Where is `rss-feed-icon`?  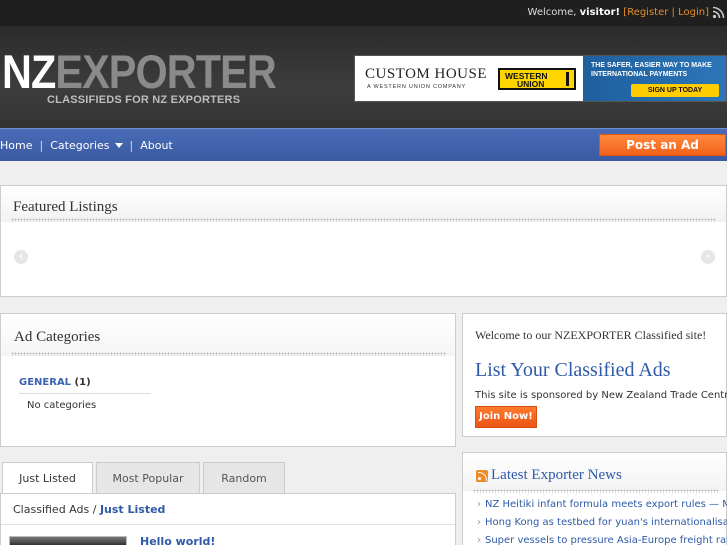
rss-feed-icon is located at coordinates (482, 476).